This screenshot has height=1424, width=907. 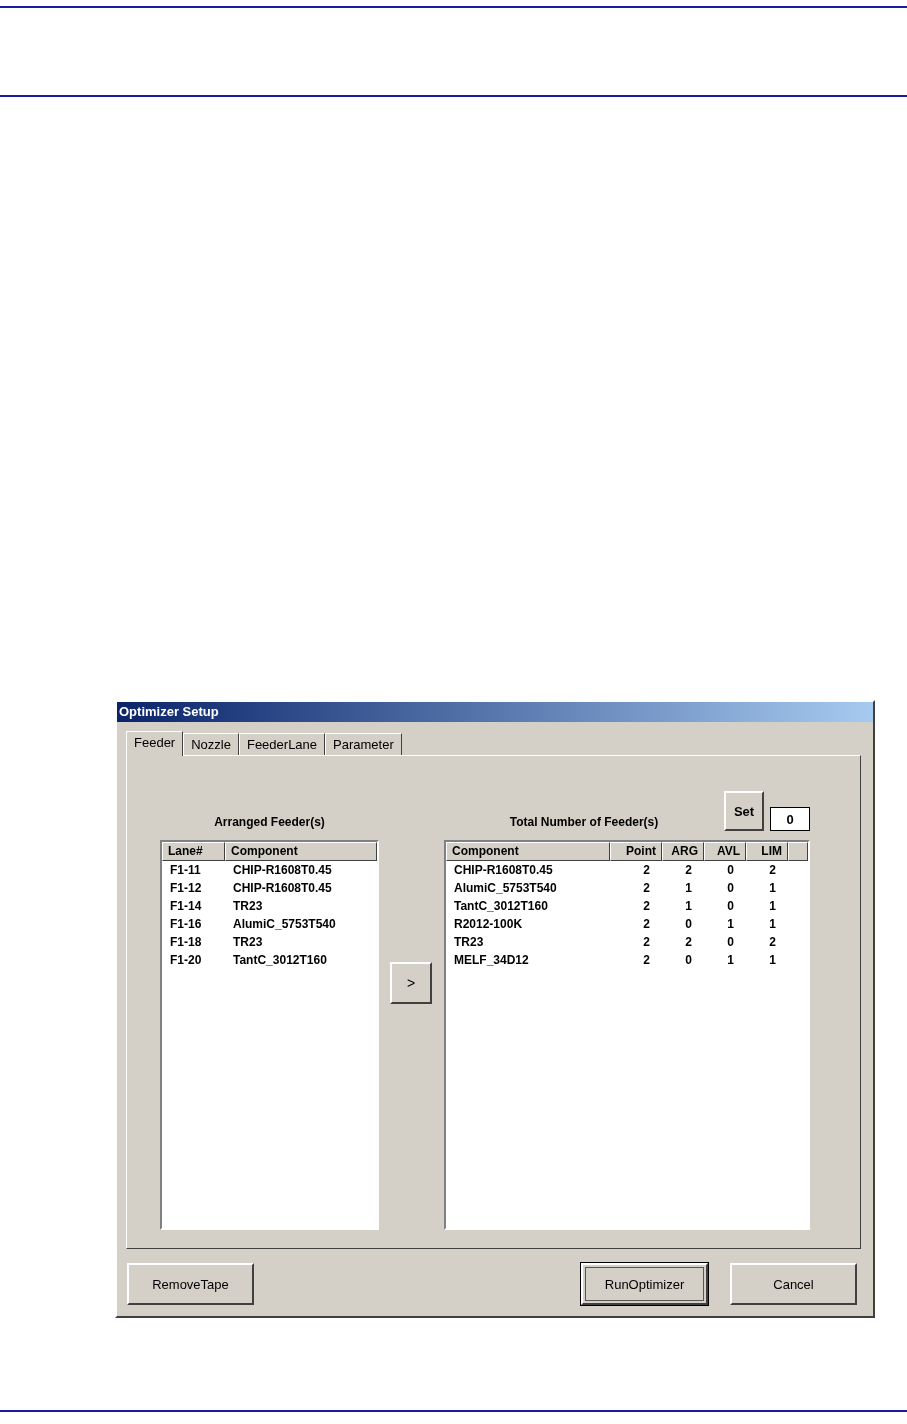 I want to click on dialog-button: RunOptimizer, so click(x=644, y=1284).